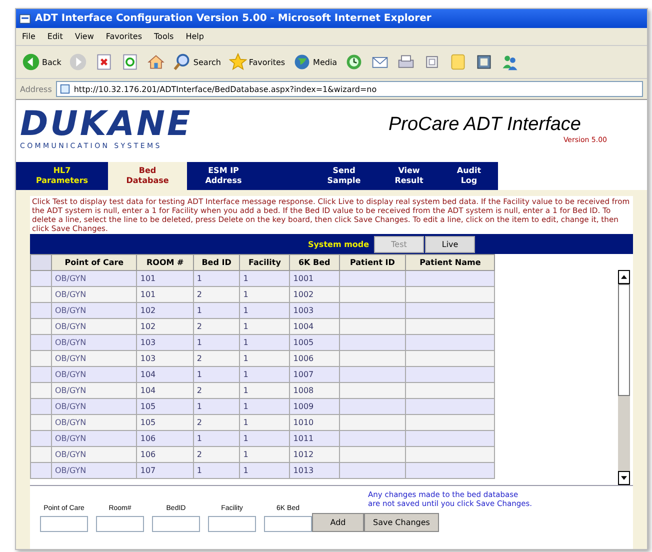 This screenshot has width=652, height=552. I want to click on nav-tab: Bed Database, so click(147, 176).